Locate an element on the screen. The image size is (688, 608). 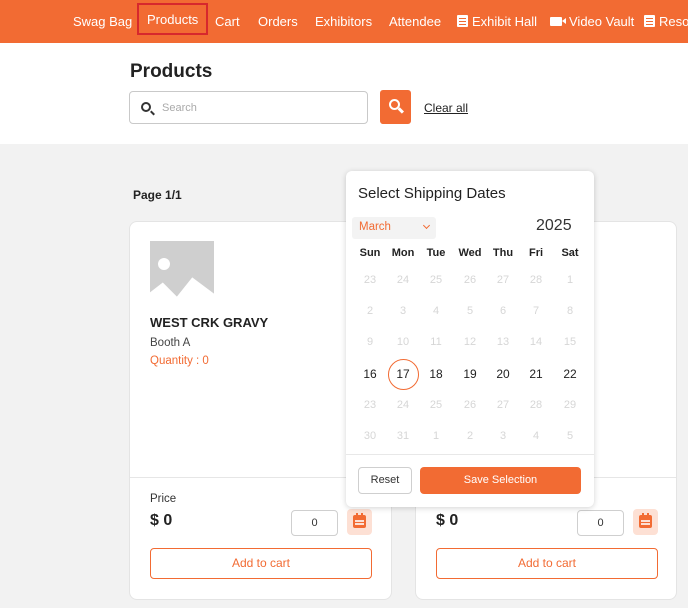
weekday-header: Sat is located at coordinates (570, 253).